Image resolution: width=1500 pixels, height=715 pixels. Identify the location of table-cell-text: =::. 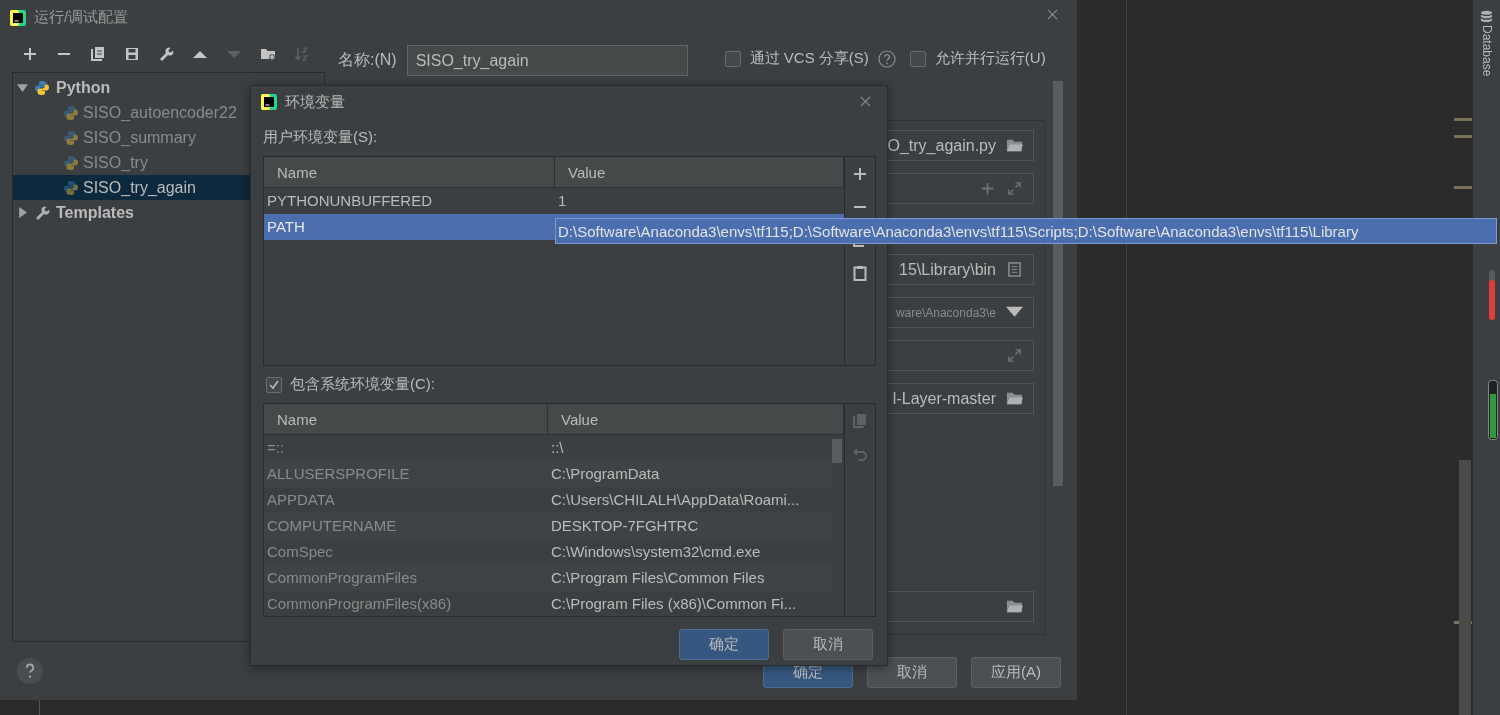
(276, 448).